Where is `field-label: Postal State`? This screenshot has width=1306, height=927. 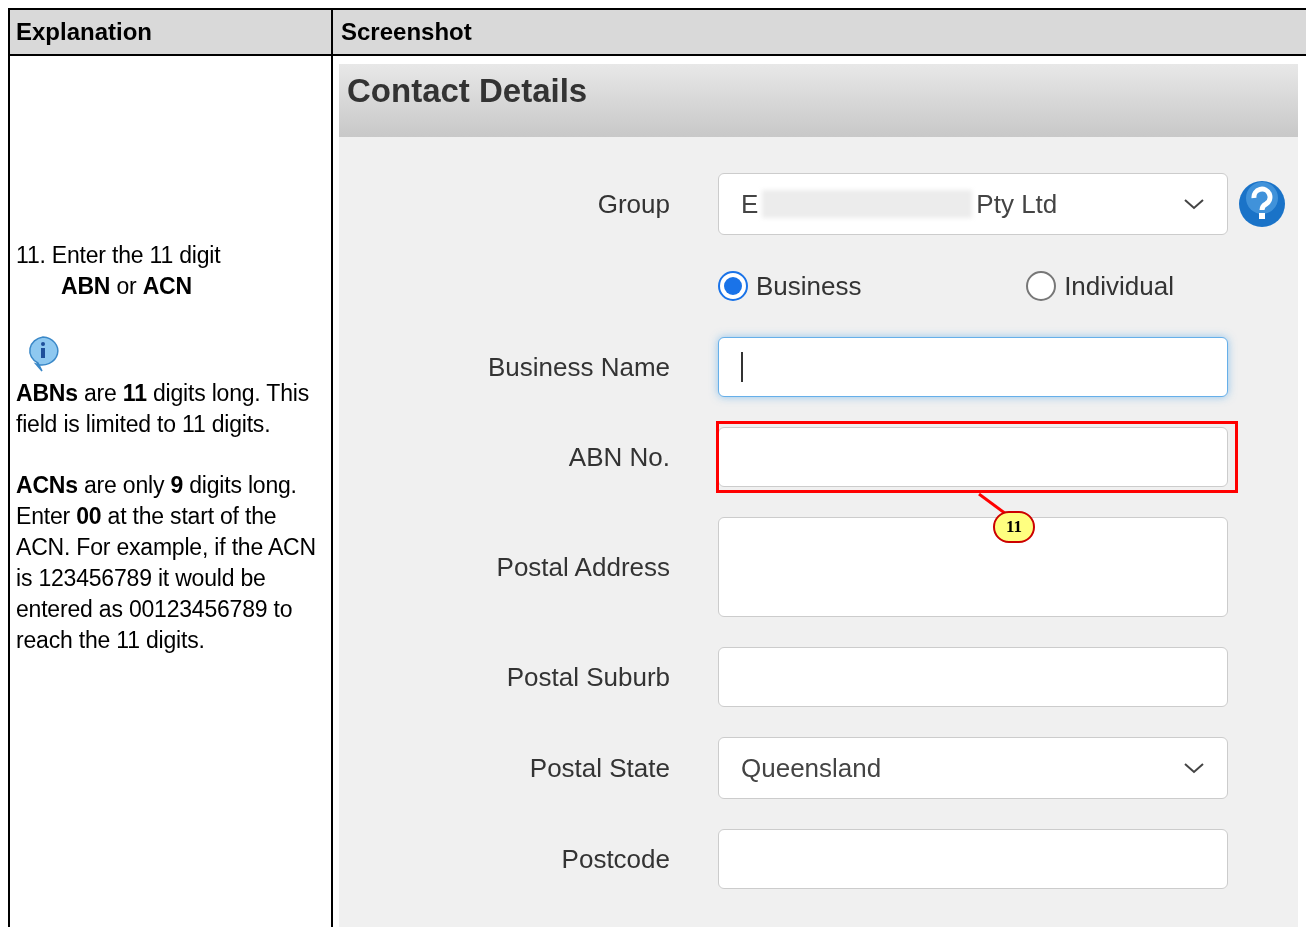 field-label: Postal State is located at coordinates (599, 767).